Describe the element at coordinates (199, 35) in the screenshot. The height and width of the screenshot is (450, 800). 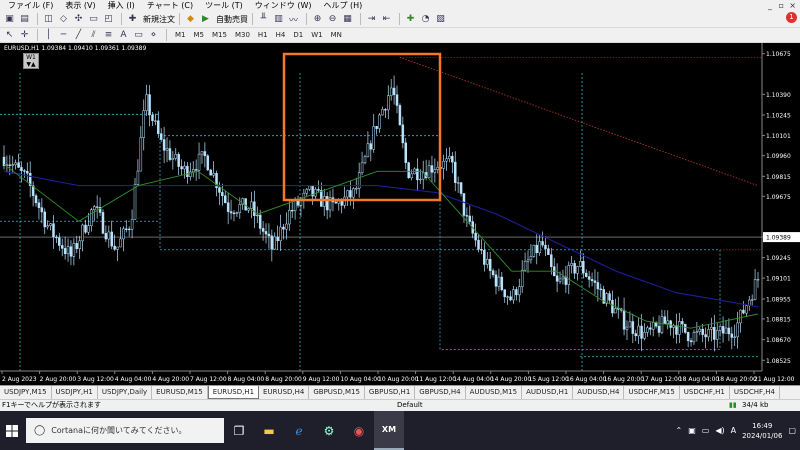
I see `timeframe-m5: M5` at that location.